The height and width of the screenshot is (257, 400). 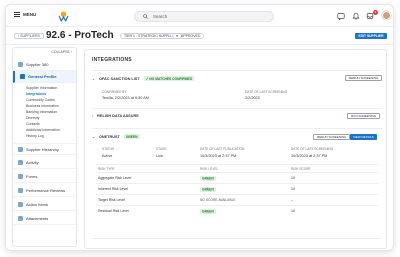 I want to click on ofac-status-text: NO MATCHES CONFIRMED, so click(x=171, y=78).